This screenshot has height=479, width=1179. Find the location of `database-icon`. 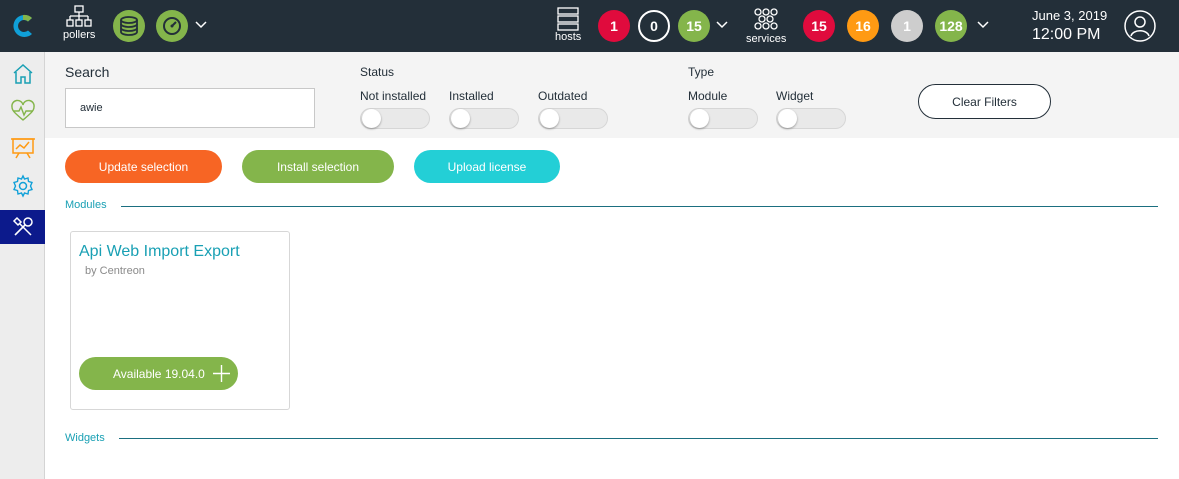

database-icon is located at coordinates (129, 26).